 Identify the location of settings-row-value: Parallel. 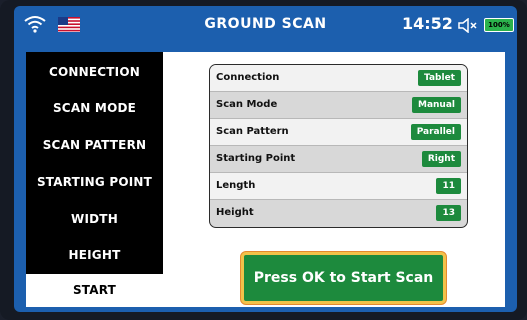
(435, 132).